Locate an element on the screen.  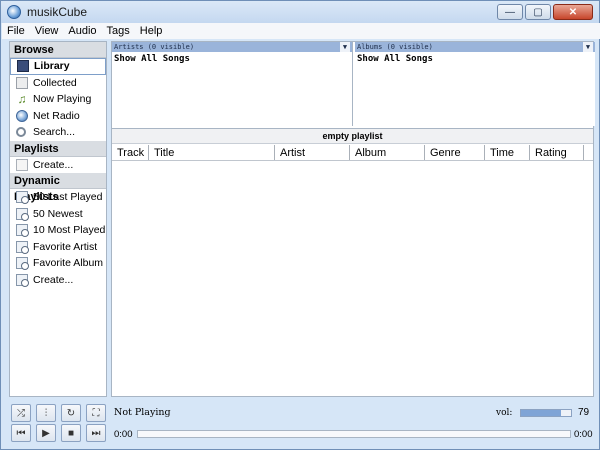
repeat-icon: ↻ is located at coordinates (71, 413).